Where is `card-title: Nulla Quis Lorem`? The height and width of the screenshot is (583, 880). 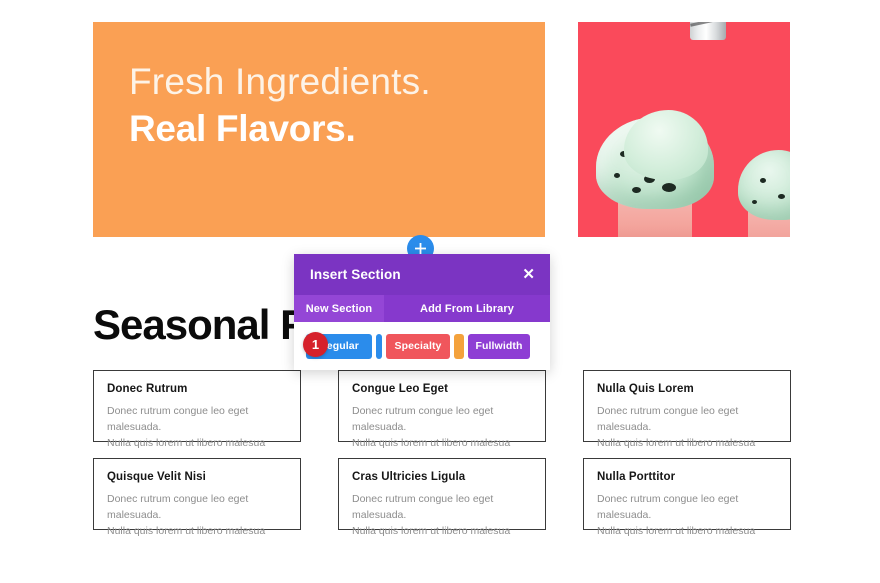 card-title: Nulla Quis Lorem is located at coordinates (645, 389).